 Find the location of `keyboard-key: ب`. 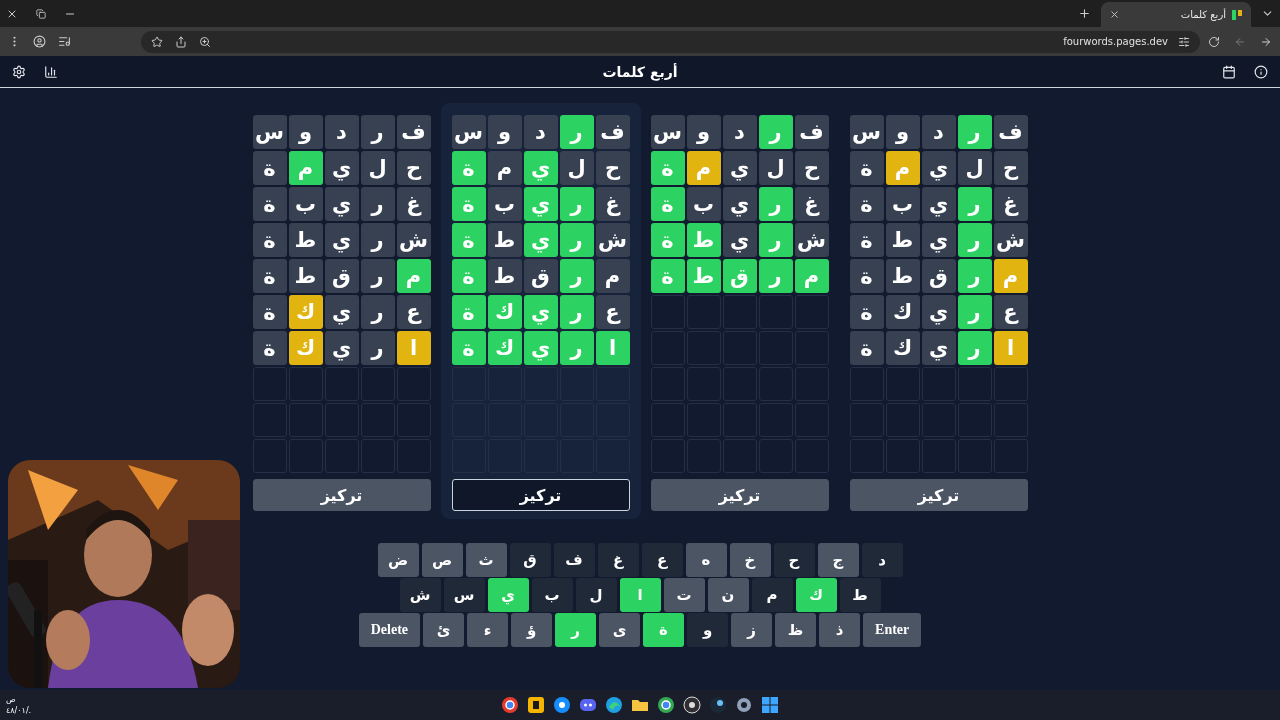

keyboard-key: ب is located at coordinates (552, 595).